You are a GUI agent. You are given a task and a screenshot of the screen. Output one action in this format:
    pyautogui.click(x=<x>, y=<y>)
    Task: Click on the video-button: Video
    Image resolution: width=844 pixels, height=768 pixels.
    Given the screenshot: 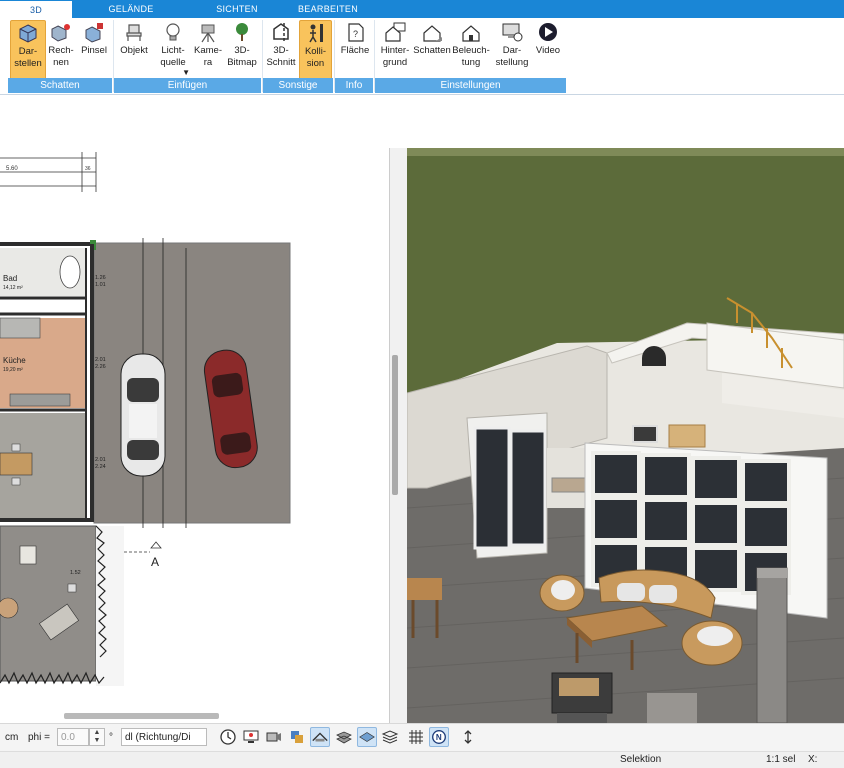 What is the action you would take?
    pyautogui.click(x=548, y=50)
    